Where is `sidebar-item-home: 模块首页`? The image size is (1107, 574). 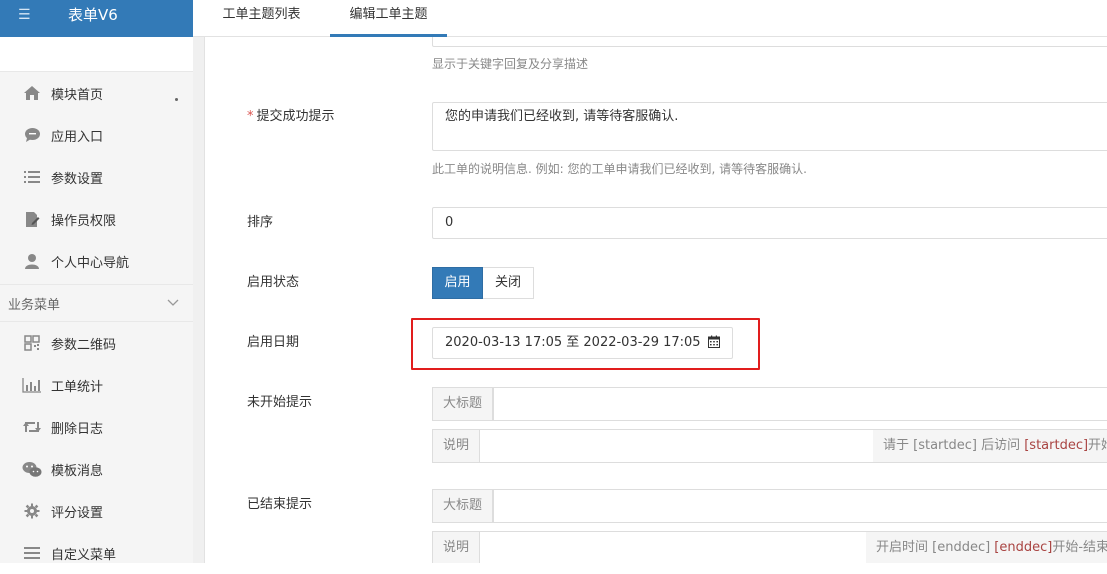 sidebar-item-home: 模块首页 is located at coordinates (96, 93).